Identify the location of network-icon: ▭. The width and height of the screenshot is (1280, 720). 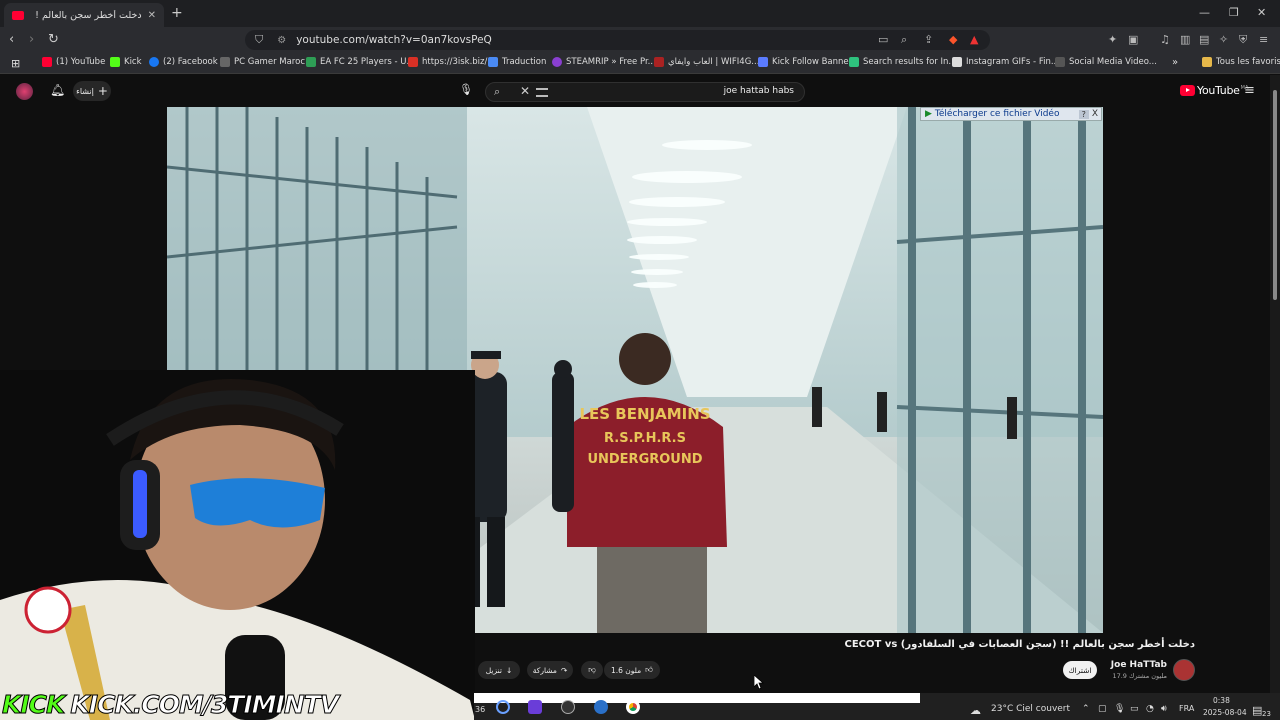
(1134, 709).